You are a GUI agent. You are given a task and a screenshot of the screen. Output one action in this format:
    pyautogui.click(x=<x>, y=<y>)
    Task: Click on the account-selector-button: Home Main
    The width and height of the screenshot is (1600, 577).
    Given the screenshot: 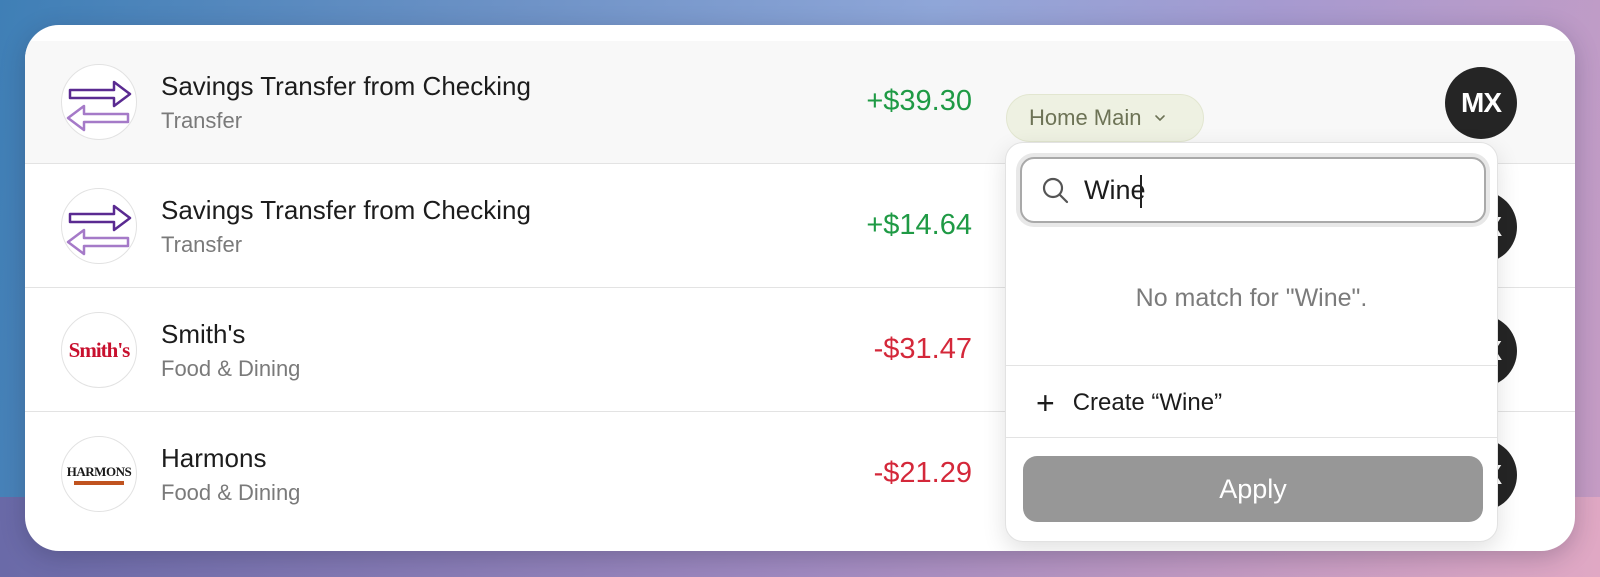 What is the action you would take?
    pyautogui.click(x=1105, y=118)
    